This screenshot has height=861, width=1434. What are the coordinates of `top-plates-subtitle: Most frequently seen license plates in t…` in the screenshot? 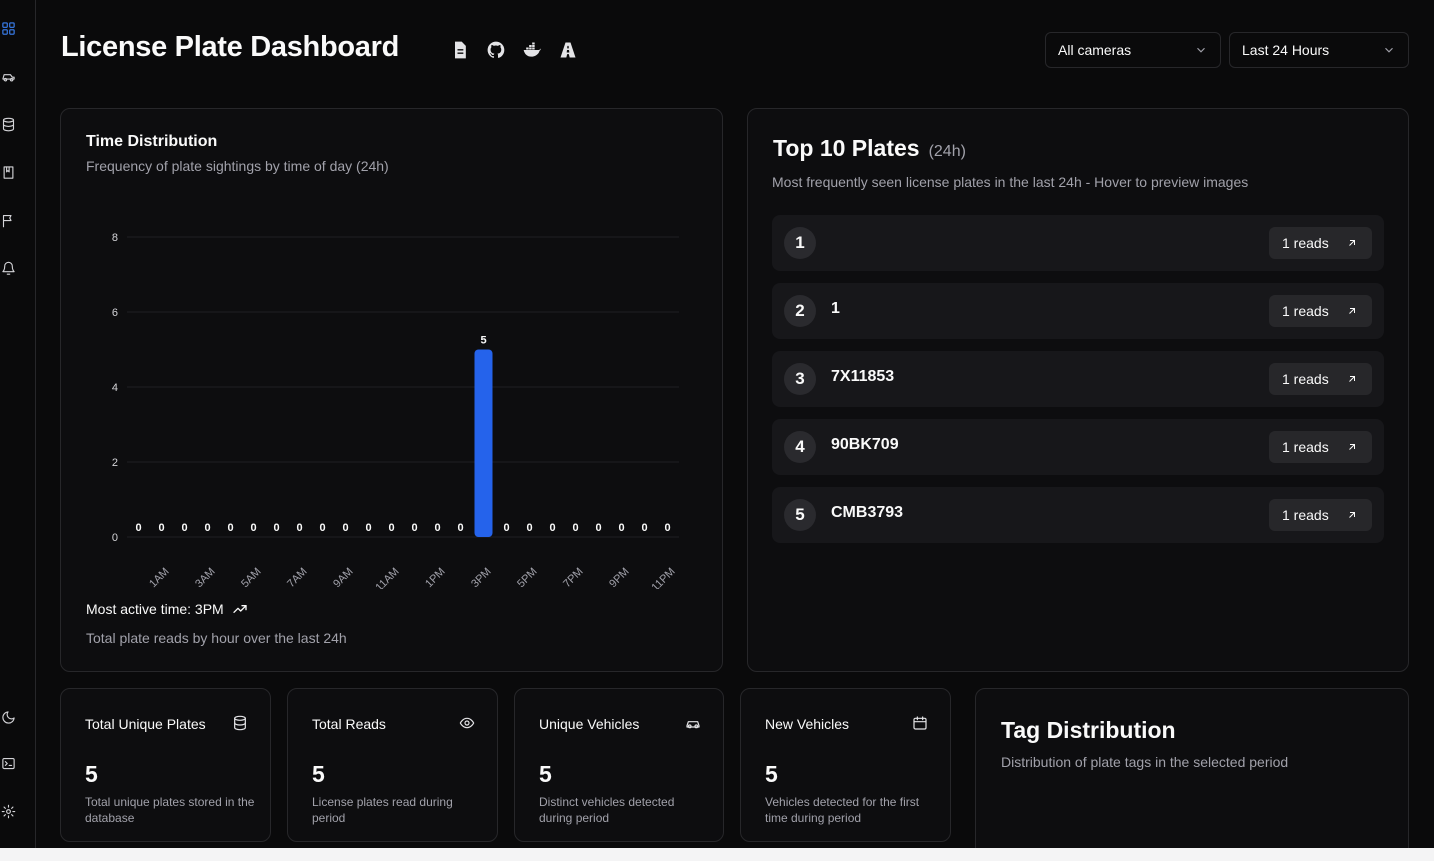 It's located at (1010, 182).